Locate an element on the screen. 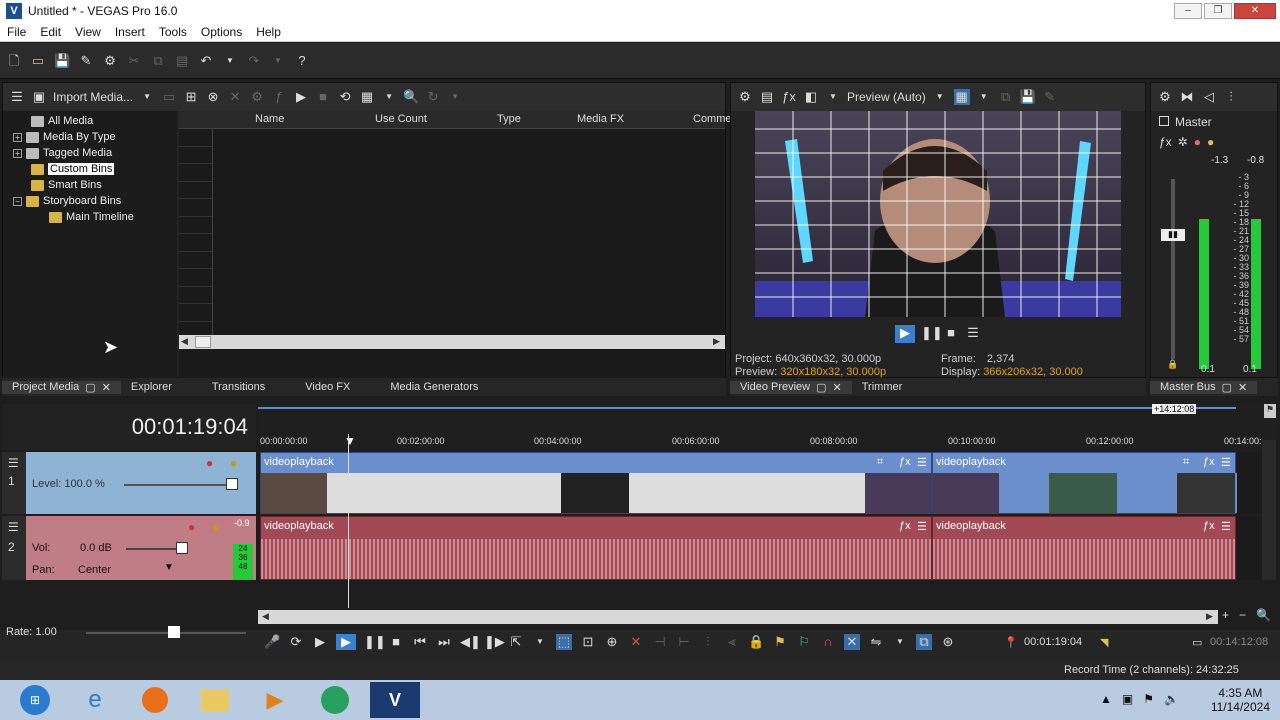 The width and height of the screenshot is (1280, 720). go-to-start-icon: ⏮ is located at coordinates (420, 642).